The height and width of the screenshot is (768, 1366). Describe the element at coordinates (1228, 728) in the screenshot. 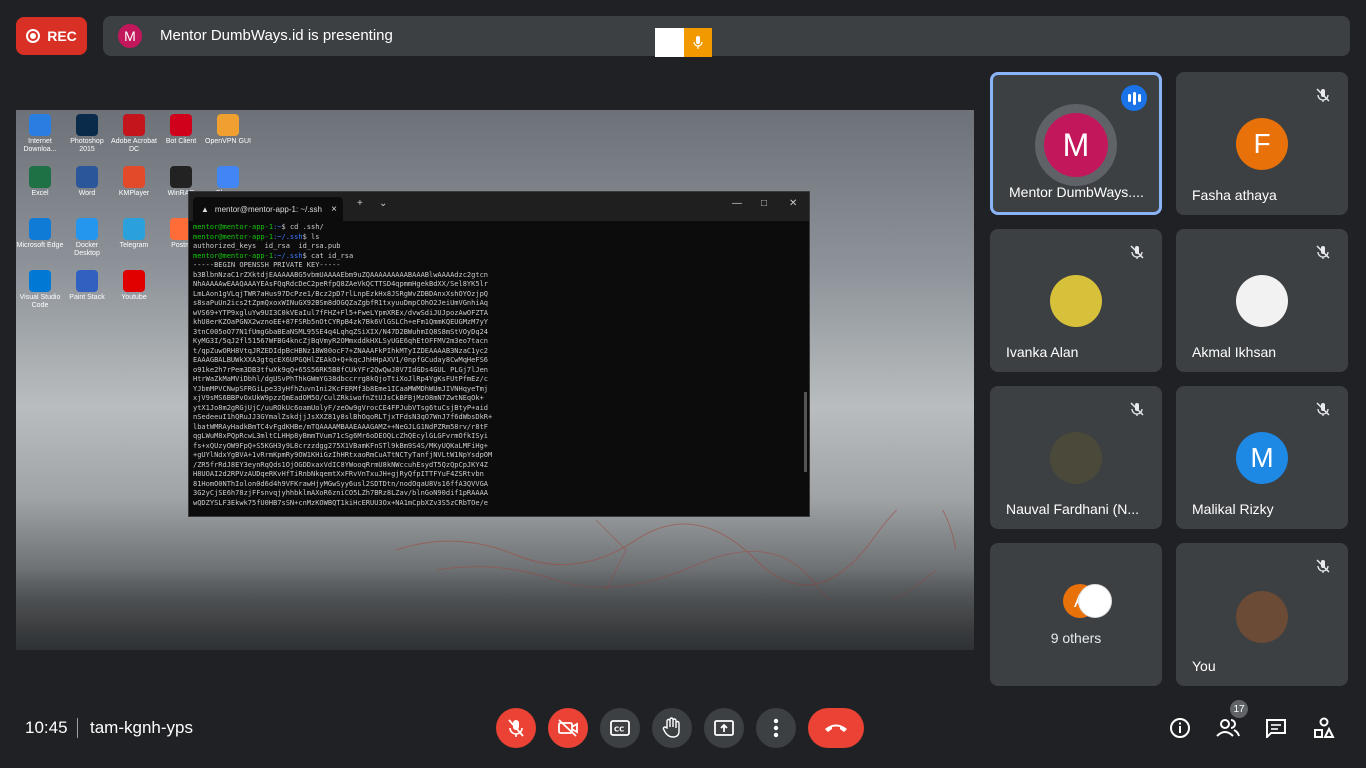

I see `people-button` at that location.